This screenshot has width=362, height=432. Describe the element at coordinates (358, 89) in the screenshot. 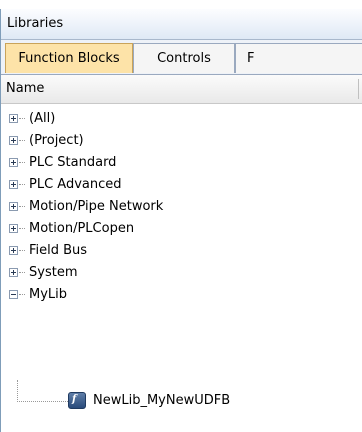

I see `column-separator` at that location.